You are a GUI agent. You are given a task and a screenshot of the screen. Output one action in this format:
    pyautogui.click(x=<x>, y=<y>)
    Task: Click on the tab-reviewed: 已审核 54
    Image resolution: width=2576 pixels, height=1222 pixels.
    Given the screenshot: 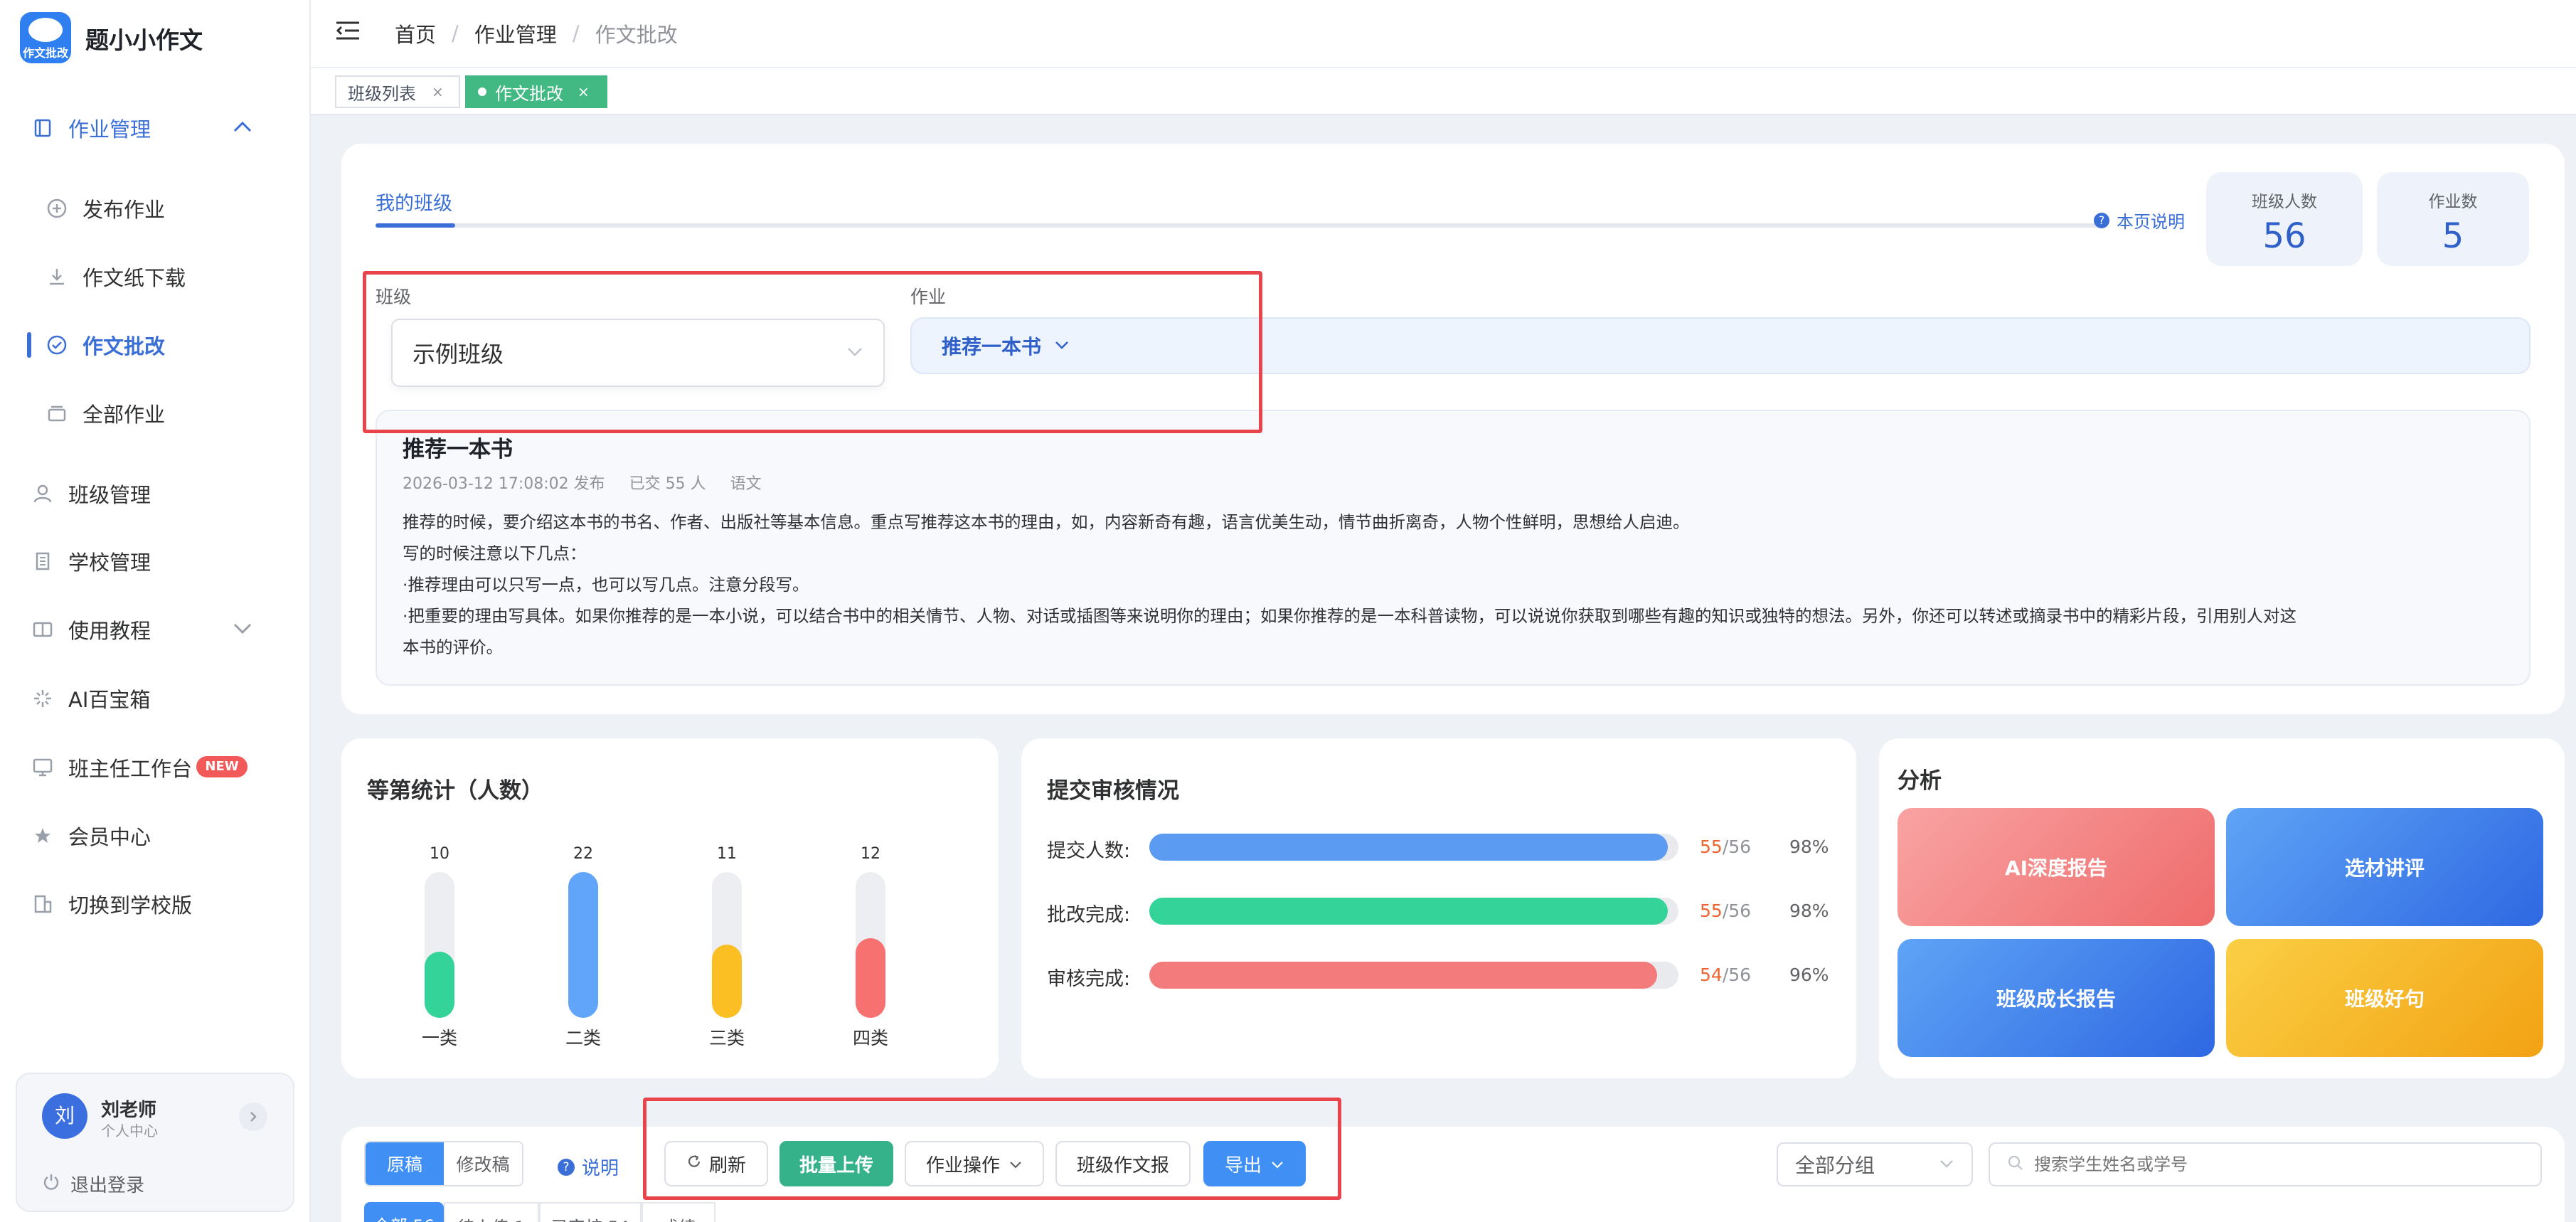 What is the action you would take?
    pyautogui.click(x=590, y=1212)
    